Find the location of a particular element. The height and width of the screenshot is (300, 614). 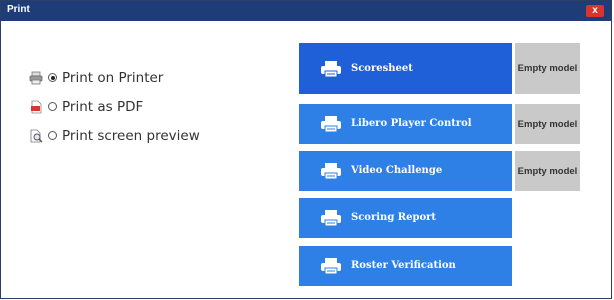

option-print-screen-preview: Print screen preview is located at coordinates (114, 135).